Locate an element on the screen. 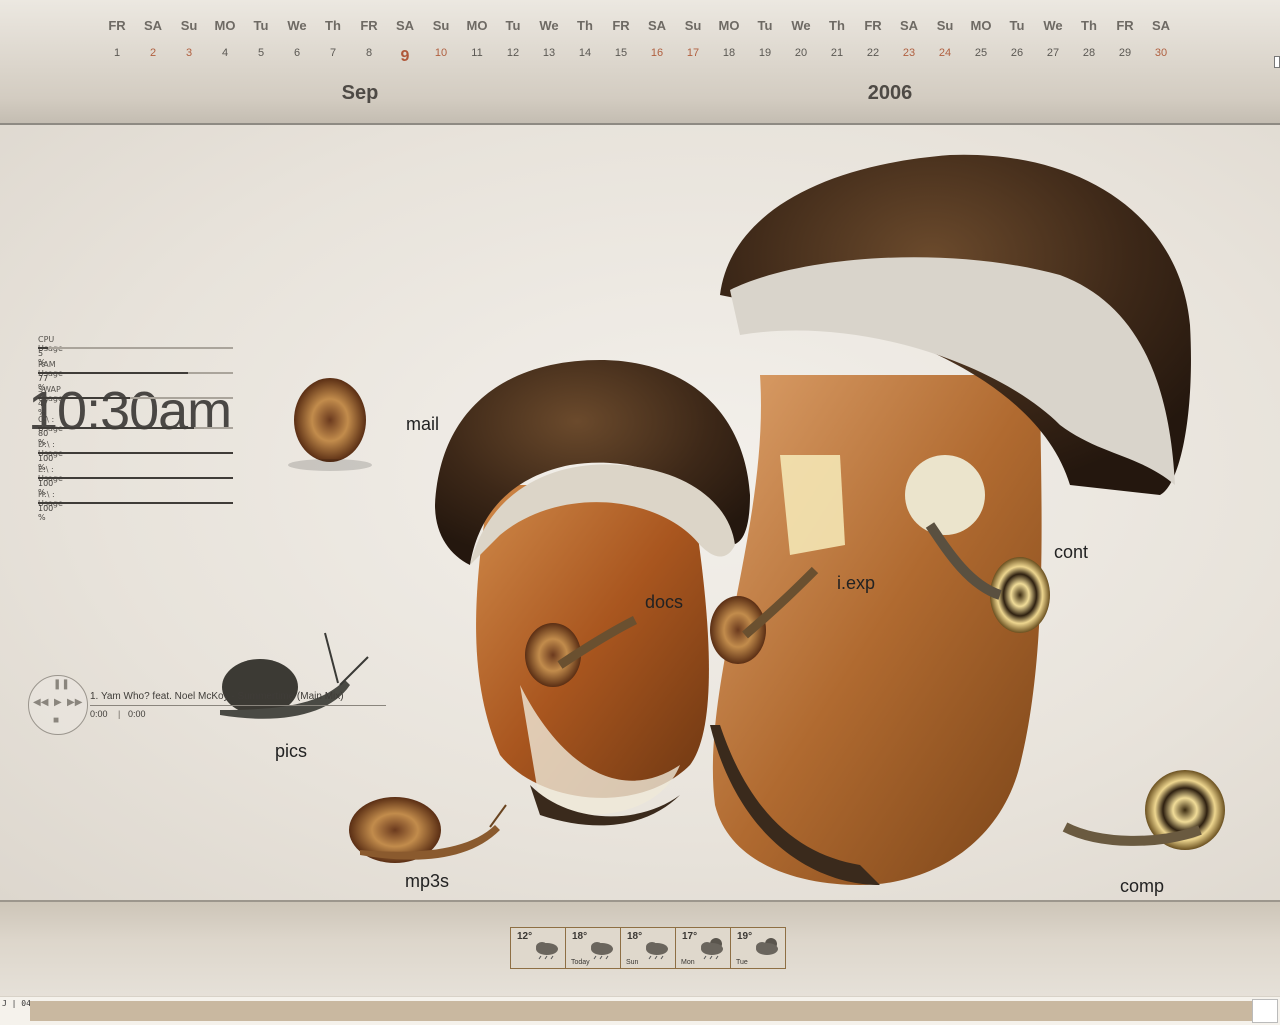  calendar-date: 25 is located at coordinates (981, 53).